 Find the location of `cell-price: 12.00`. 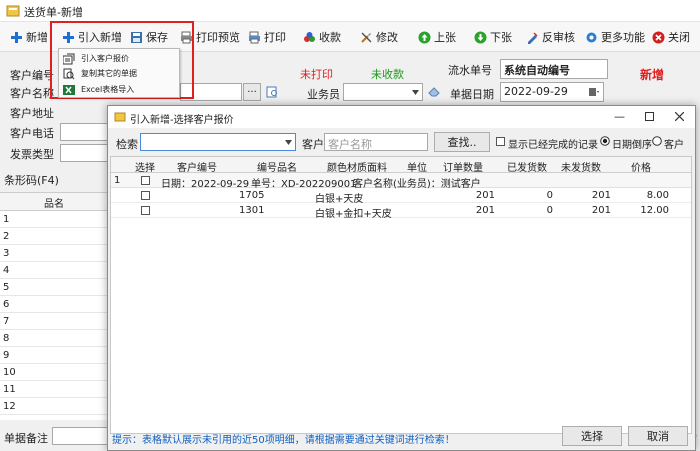

cell-price: 12.00 is located at coordinates (654, 210).